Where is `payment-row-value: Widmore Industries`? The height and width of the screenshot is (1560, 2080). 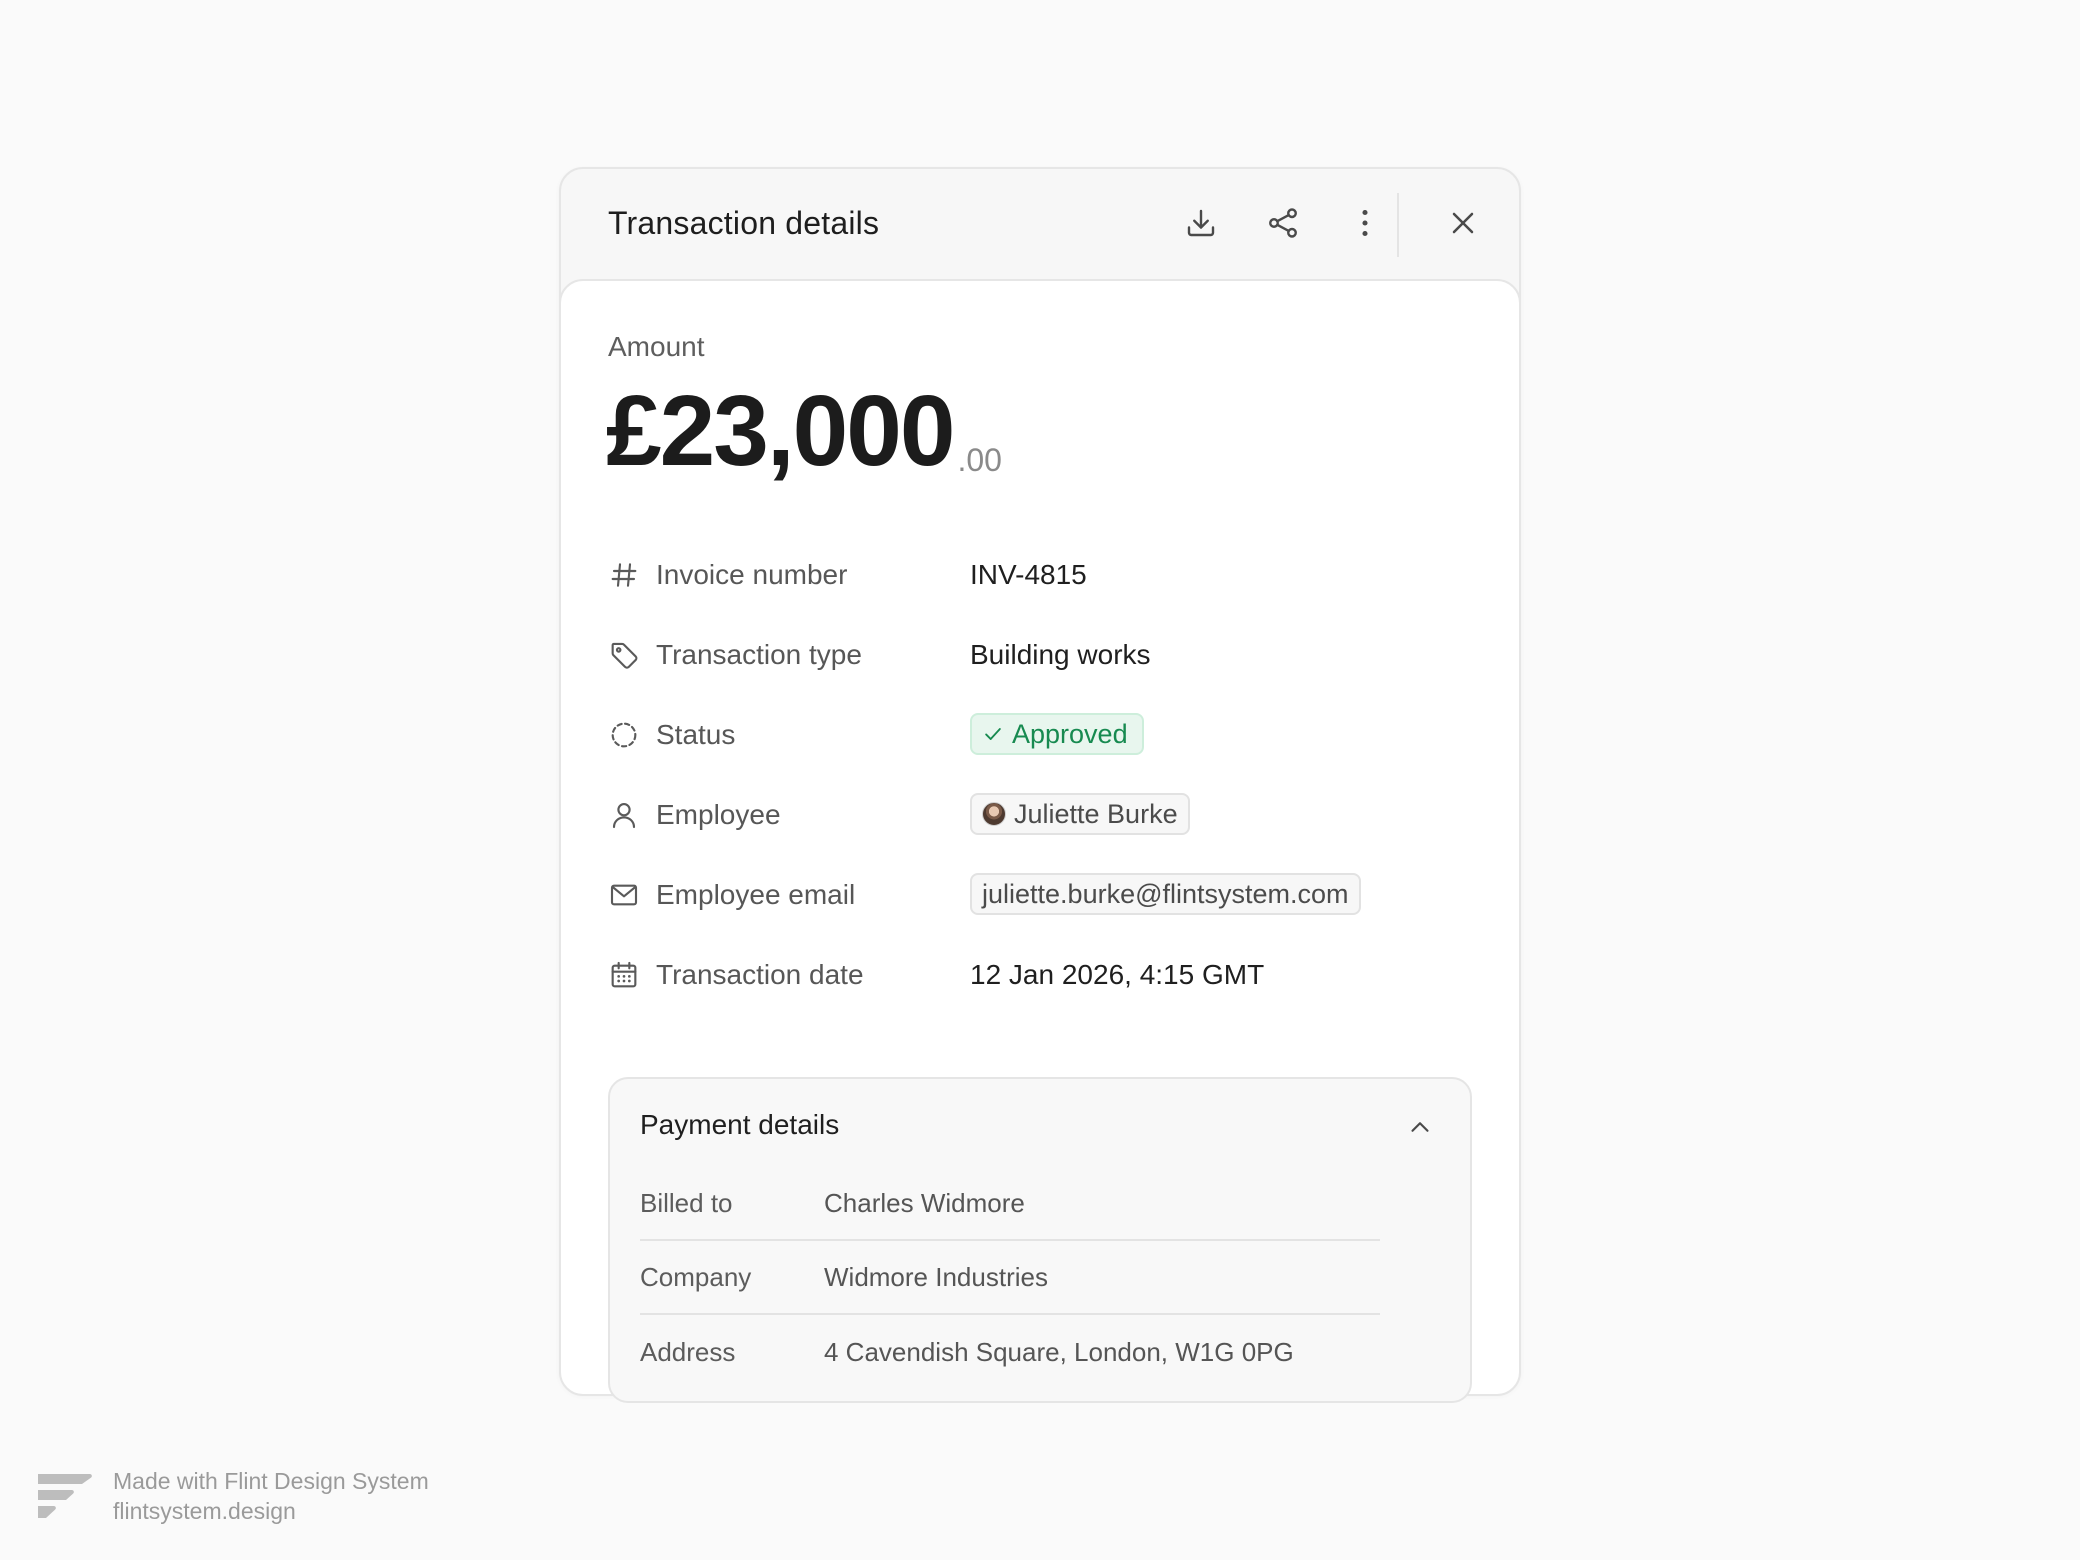 payment-row-value: Widmore Industries is located at coordinates (936, 1276).